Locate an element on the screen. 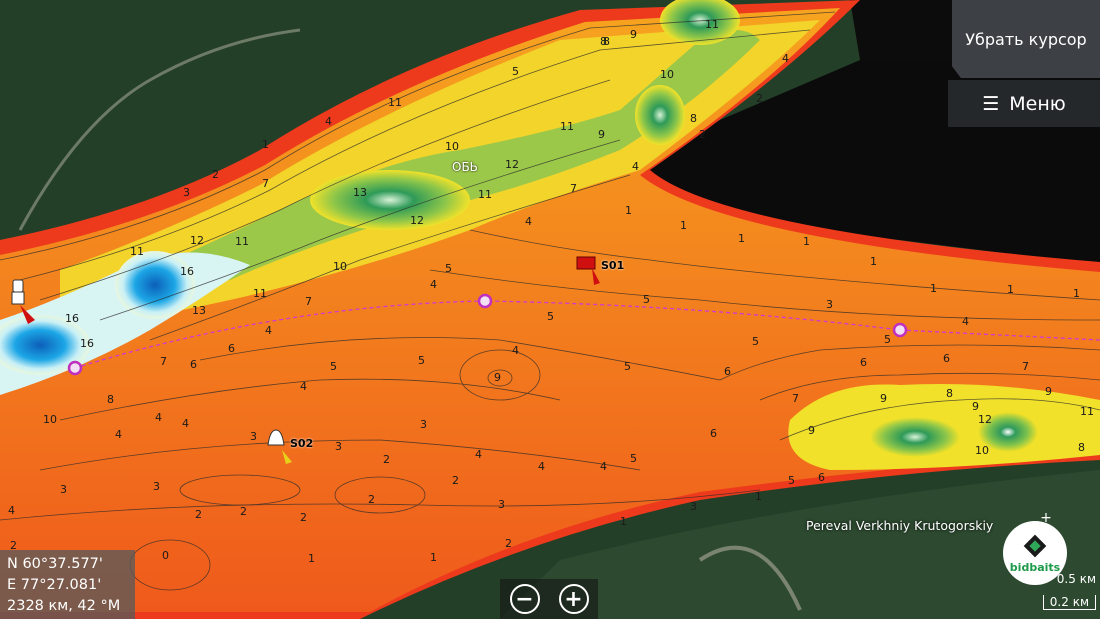  hamburger-icon: ☰ is located at coordinates (991, 103).